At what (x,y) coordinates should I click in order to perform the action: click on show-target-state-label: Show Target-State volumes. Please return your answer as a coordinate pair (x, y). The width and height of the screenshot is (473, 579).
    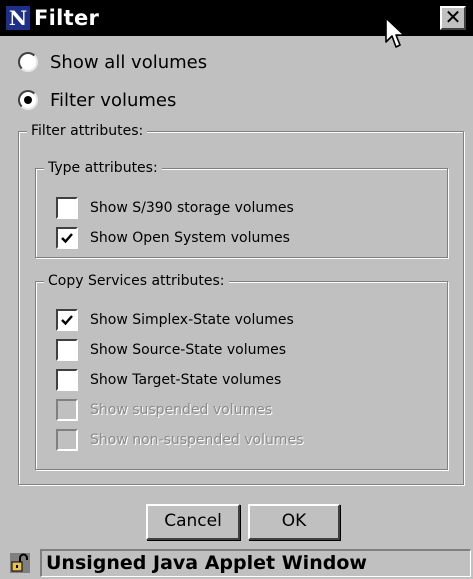
    Looking at the image, I should click on (186, 380).